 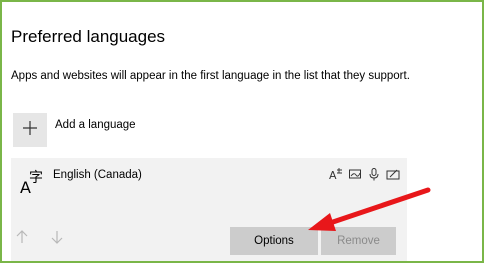 What do you see at coordinates (95, 125) in the screenshot?
I see `add-language-label: Add a language` at bounding box center [95, 125].